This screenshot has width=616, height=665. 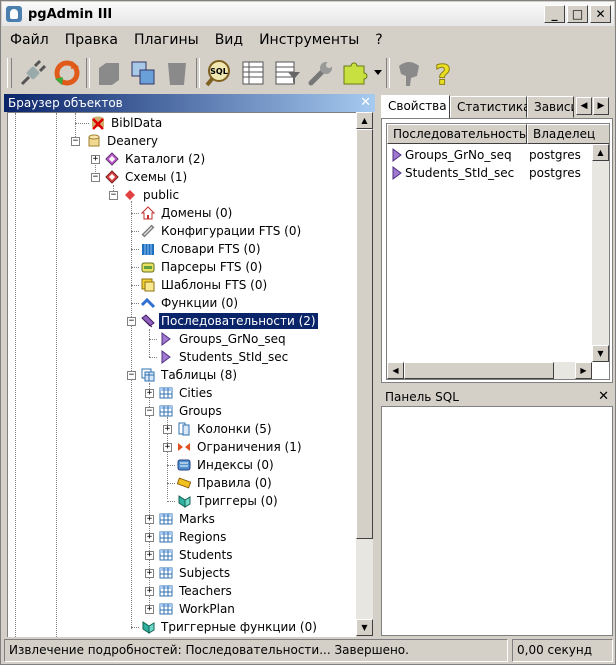 I want to click on expand-cities: +, so click(x=149, y=393).